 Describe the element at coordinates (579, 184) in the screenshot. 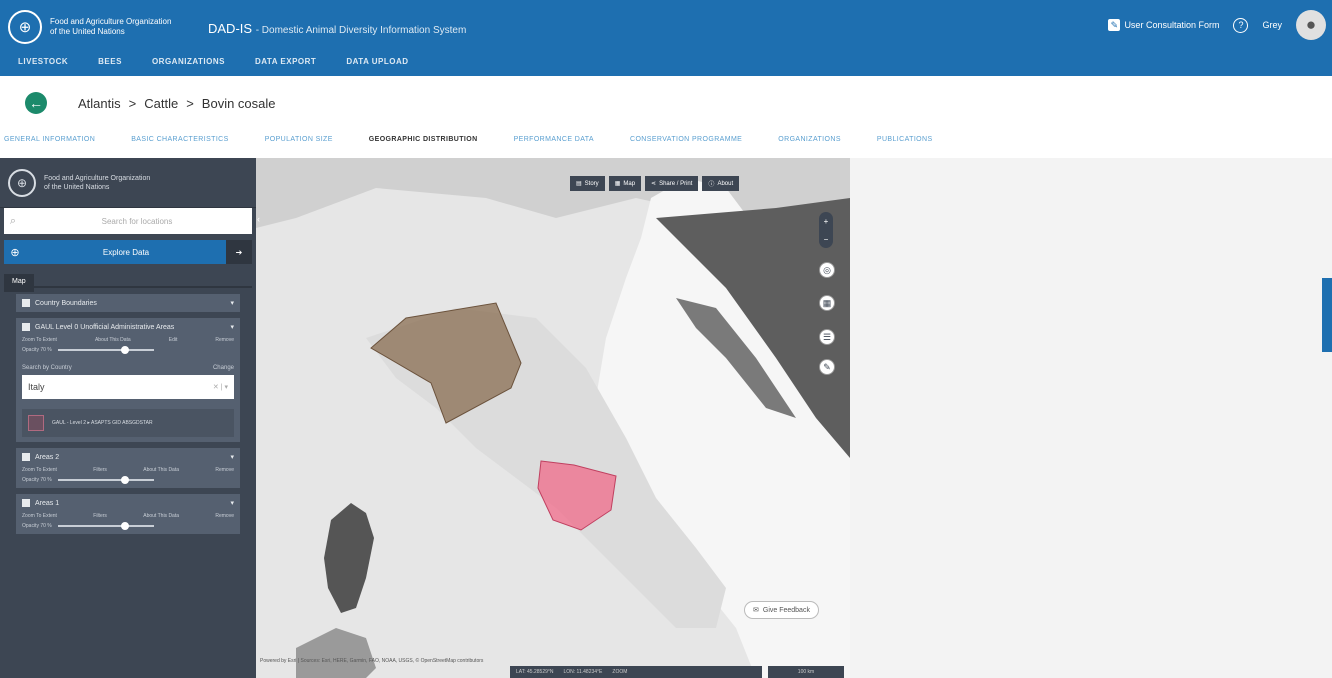

I see `story-icon: ▤` at that location.